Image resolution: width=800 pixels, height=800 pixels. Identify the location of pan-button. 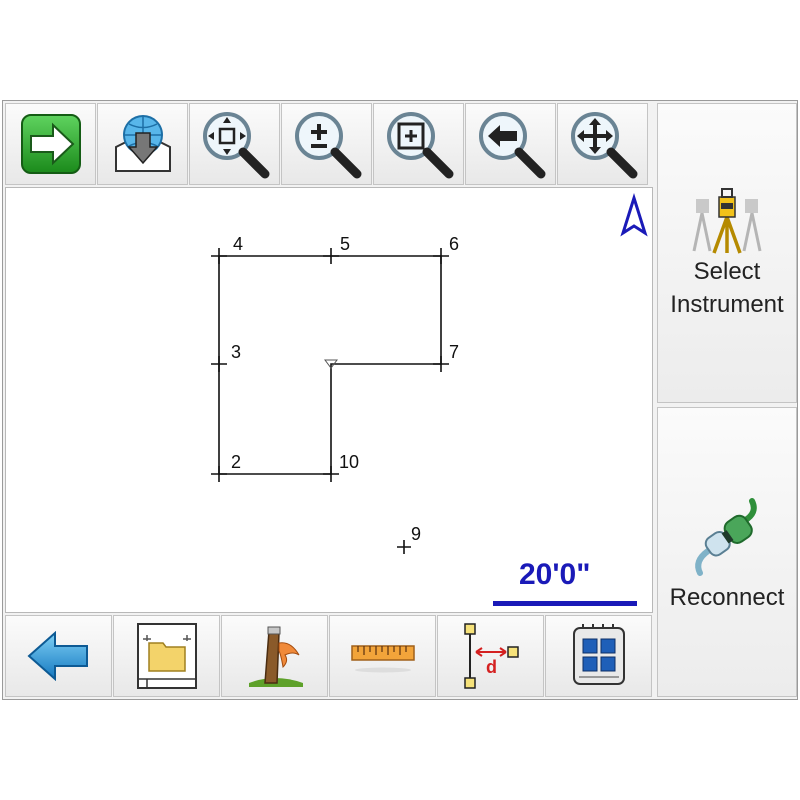
(602, 144).